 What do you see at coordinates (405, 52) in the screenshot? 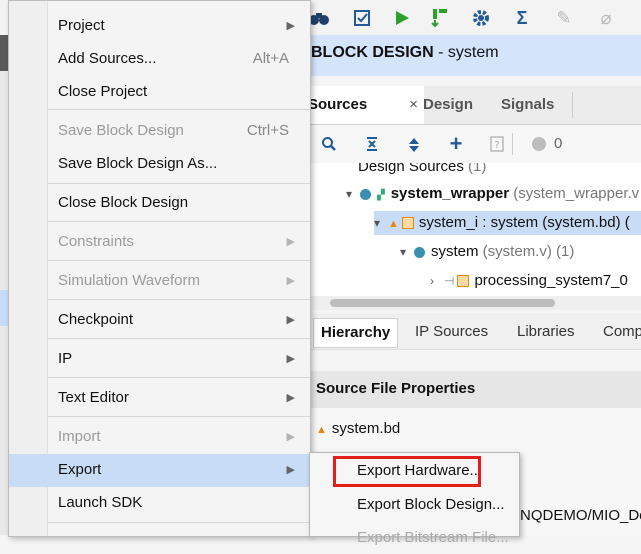
I see `block-design-title: BLOCK DESIGN - system` at bounding box center [405, 52].